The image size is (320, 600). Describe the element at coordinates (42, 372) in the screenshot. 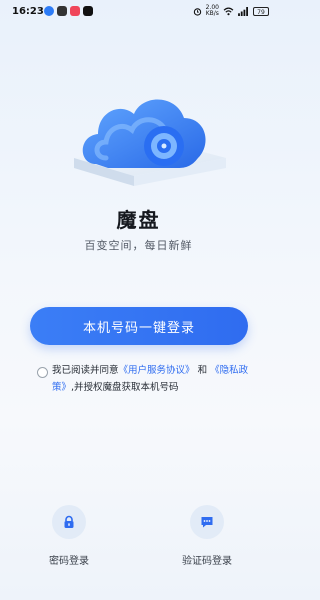

I see `agreement-checkbox` at that location.